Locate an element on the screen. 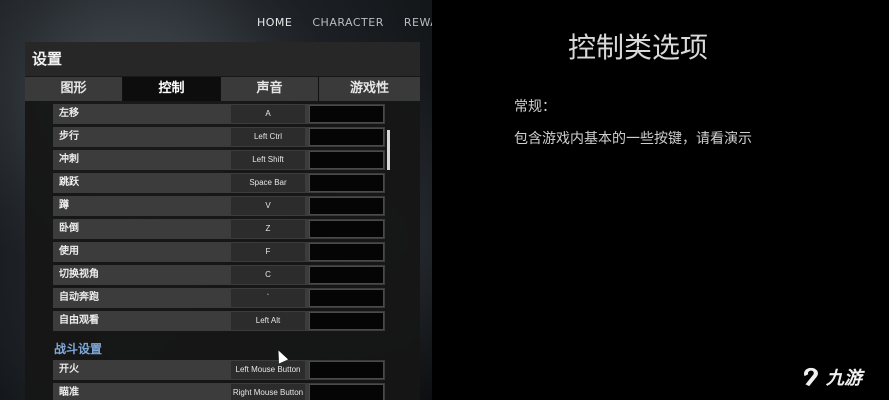 This screenshot has width=889, height=400. explanation-description: 包含游戏内基本的一些按键，请看演示 is located at coordinates (633, 139).